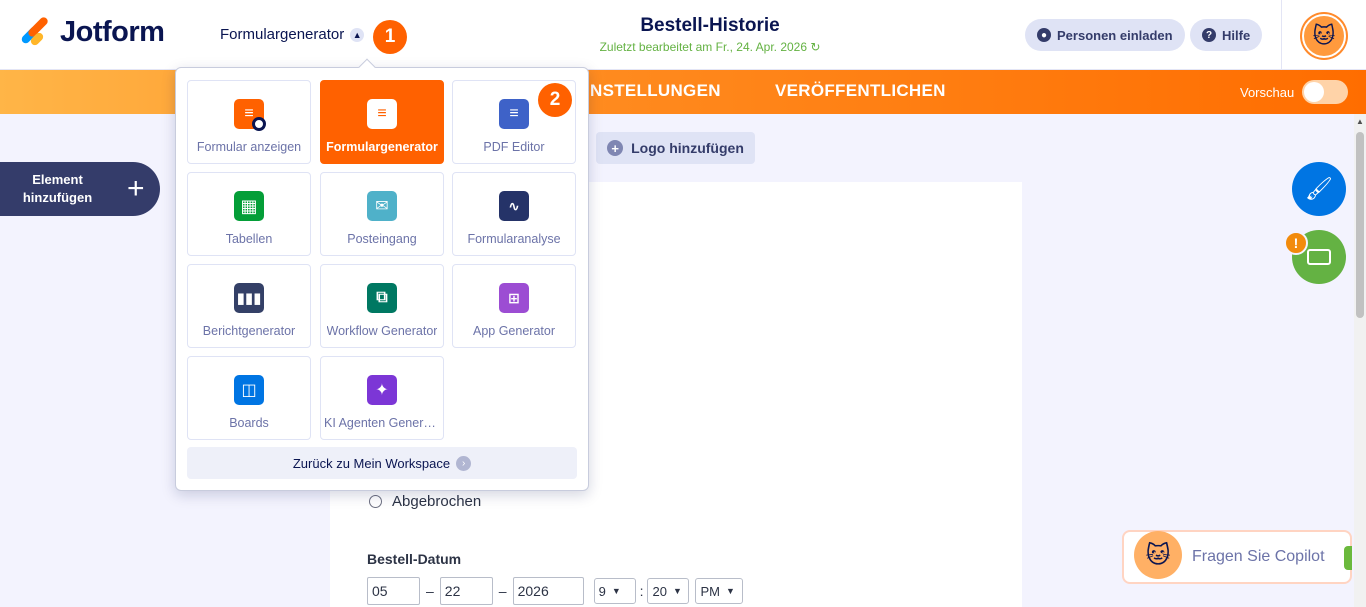  What do you see at coordinates (1360, 225) in the screenshot?
I see `scrollbar-thumb` at bounding box center [1360, 225].